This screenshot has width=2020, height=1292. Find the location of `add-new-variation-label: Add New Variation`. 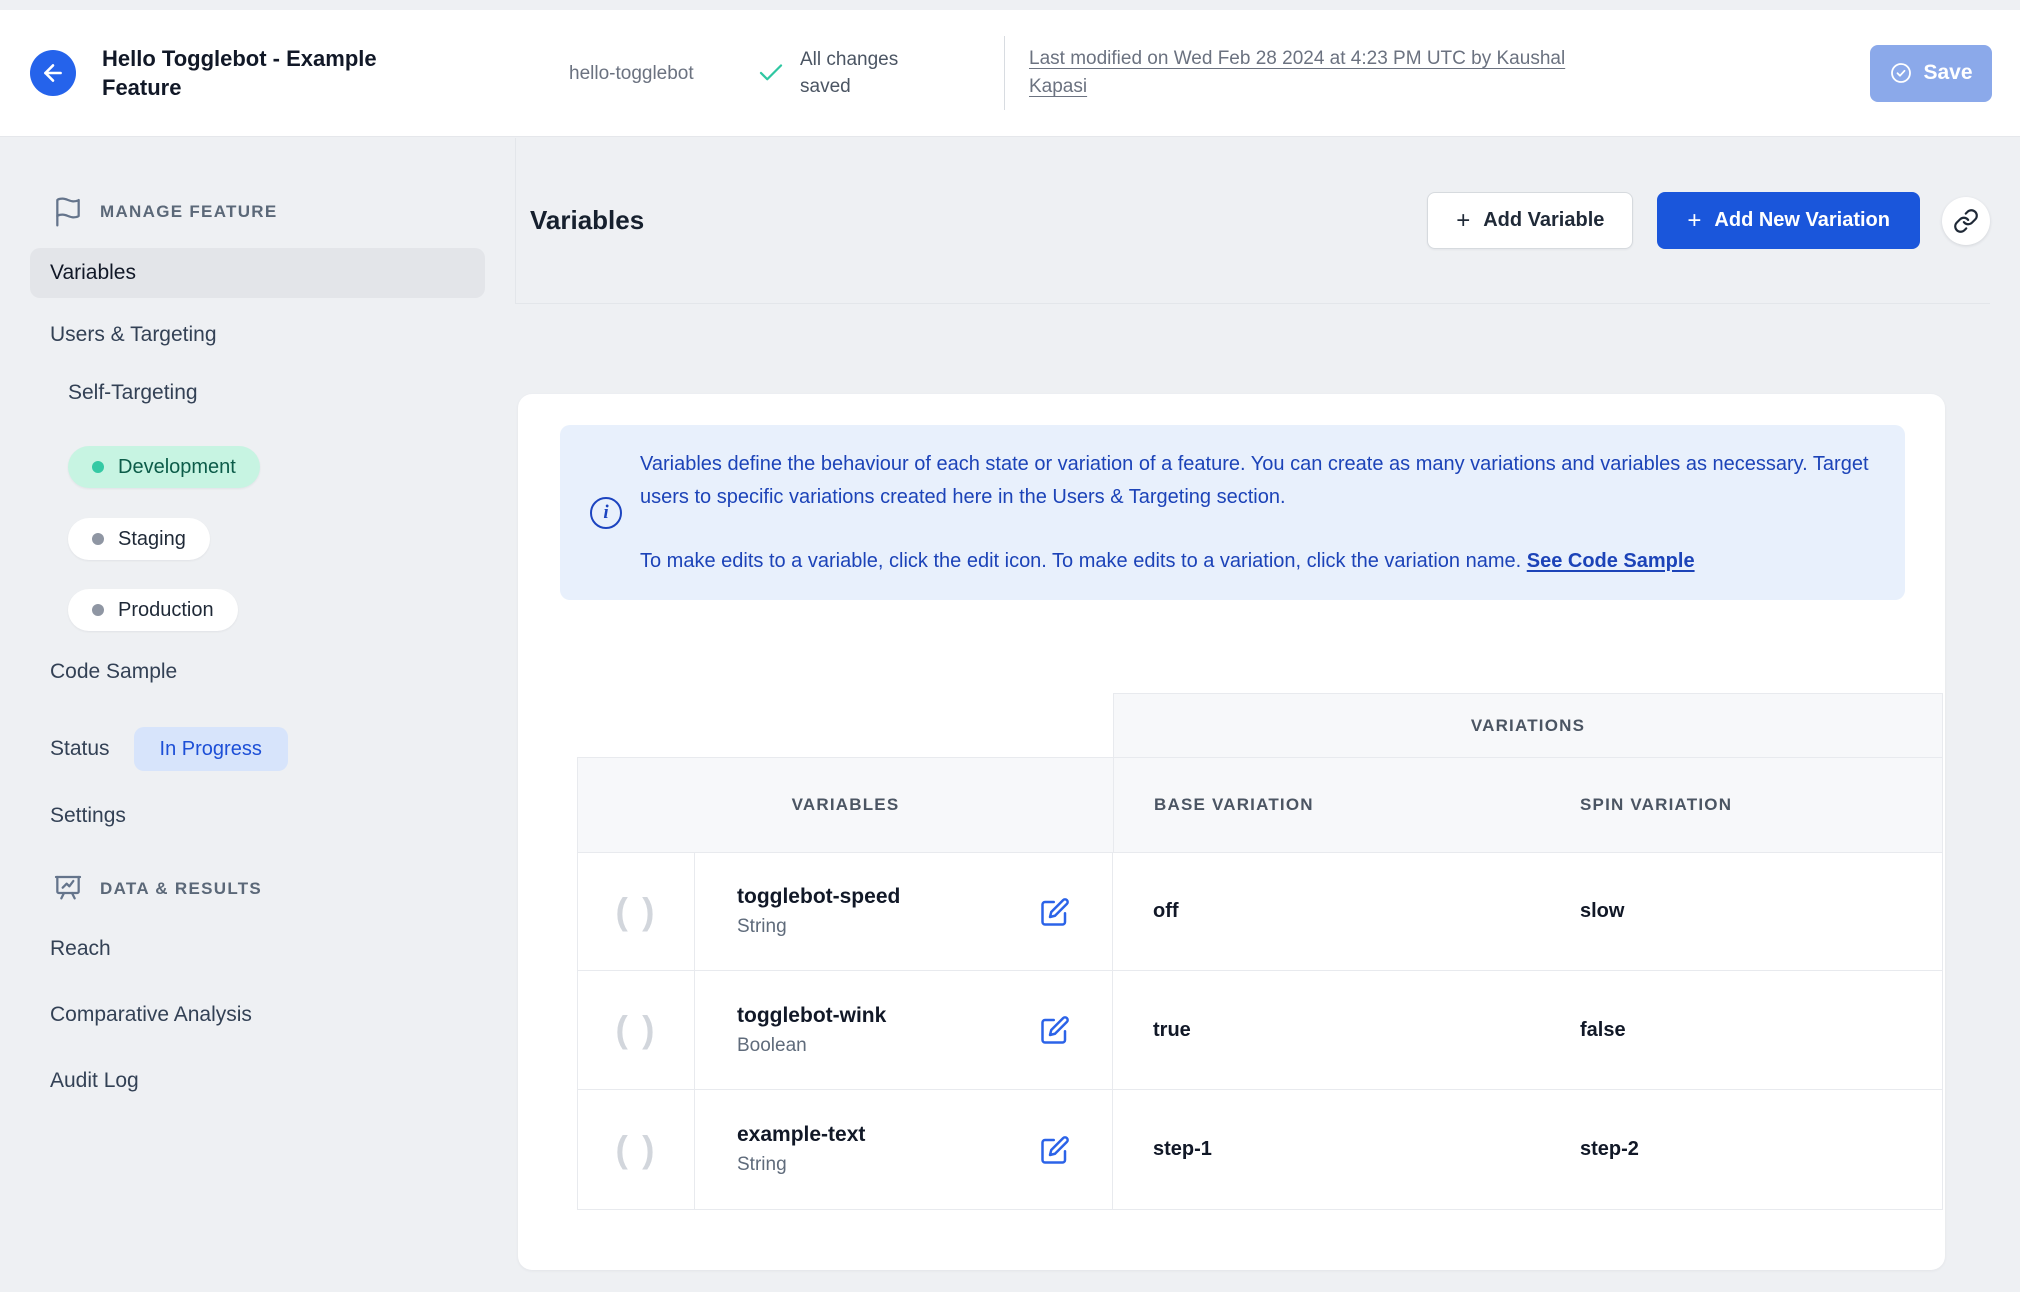

add-new-variation-label: Add New Variation is located at coordinates (1802, 220).